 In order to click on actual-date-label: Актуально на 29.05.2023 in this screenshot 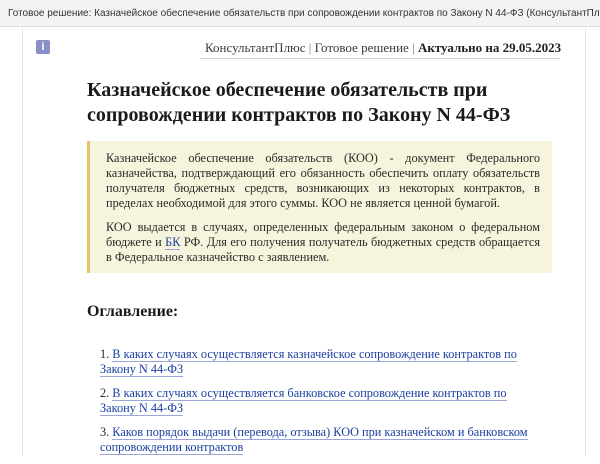, I will do `click(489, 47)`.